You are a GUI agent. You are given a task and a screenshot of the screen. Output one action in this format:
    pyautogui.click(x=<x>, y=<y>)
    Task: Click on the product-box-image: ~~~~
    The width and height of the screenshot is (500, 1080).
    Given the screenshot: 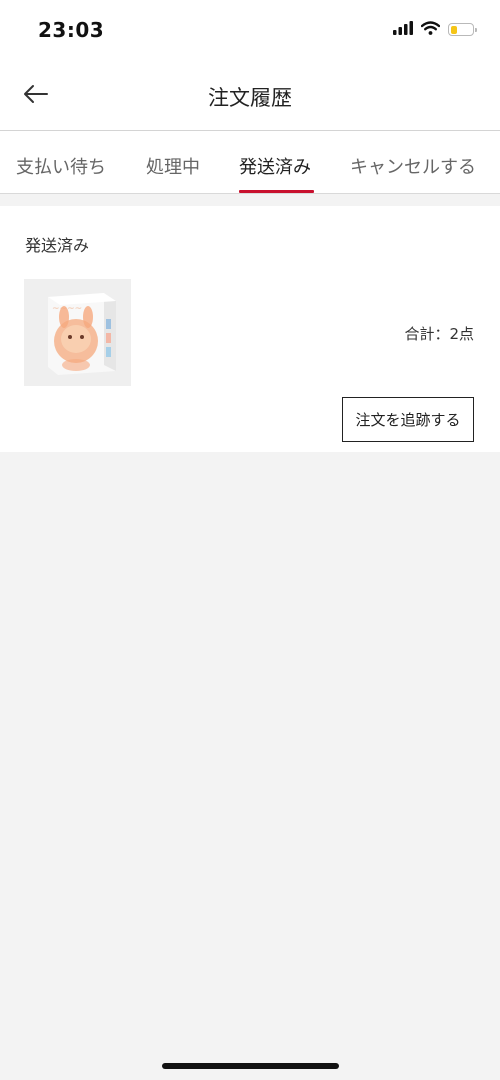 What is the action you would take?
    pyautogui.click(x=77, y=332)
    